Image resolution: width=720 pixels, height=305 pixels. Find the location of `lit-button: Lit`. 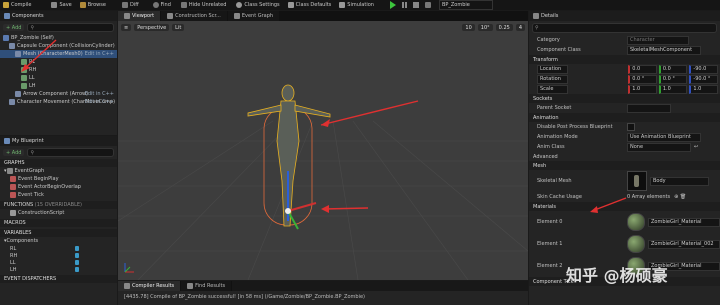

lit-button: Lit is located at coordinates (178, 27).